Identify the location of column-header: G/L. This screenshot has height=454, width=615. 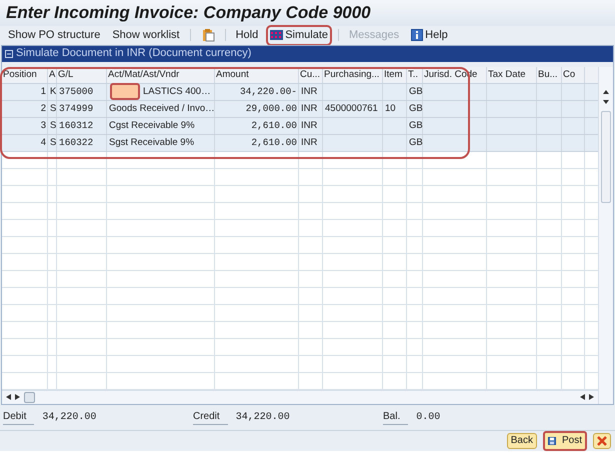
(82, 74).